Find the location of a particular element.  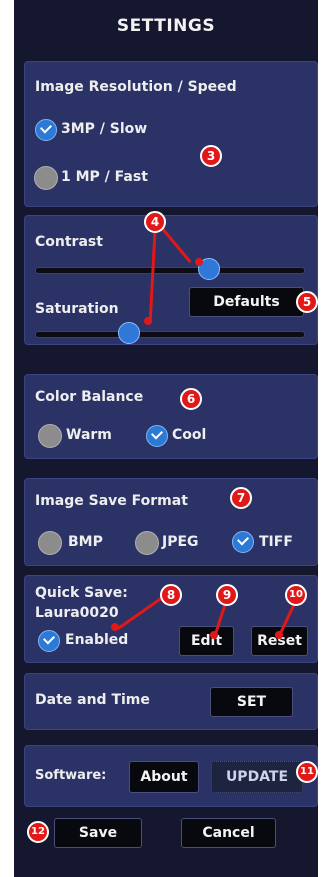

quick-save-enabled-checkbox is located at coordinates (49, 641).